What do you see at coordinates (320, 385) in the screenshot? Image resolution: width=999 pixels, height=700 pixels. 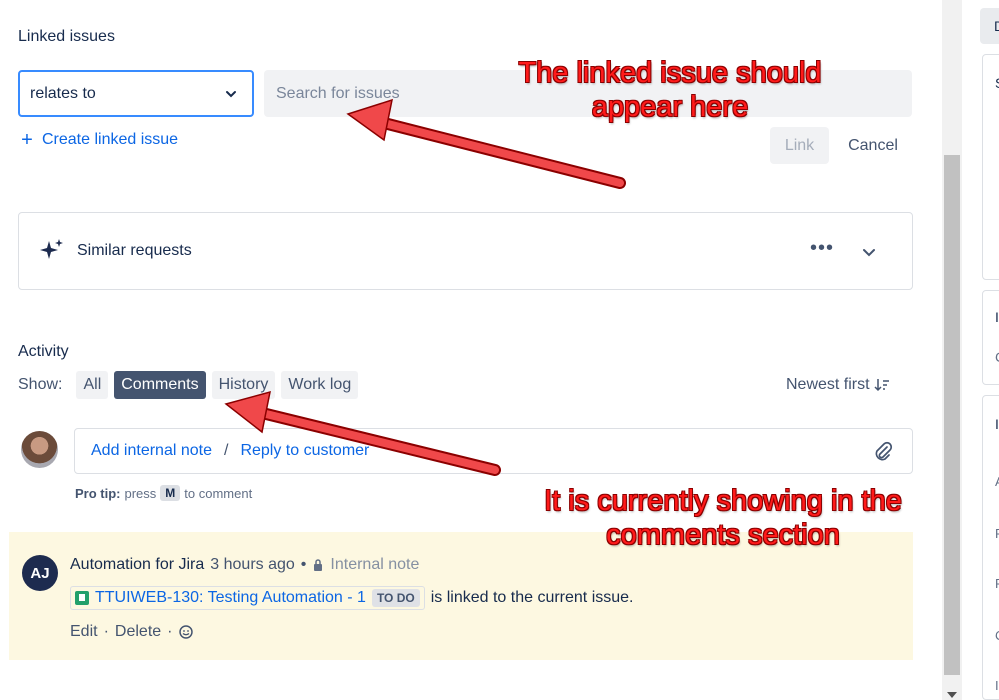 I see `filter-work-log: Work log` at bounding box center [320, 385].